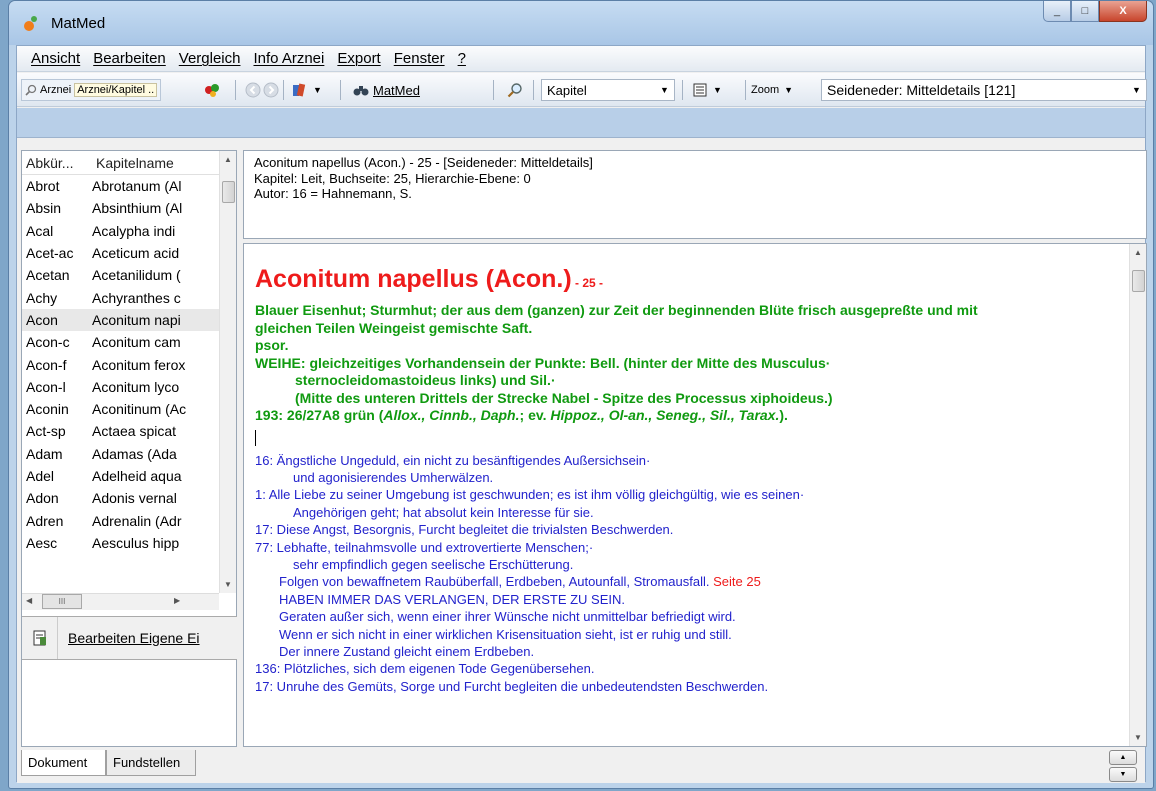  What do you see at coordinates (253, 90) in the screenshot?
I see `back-arrow-icon` at bounding box center [253, 90].